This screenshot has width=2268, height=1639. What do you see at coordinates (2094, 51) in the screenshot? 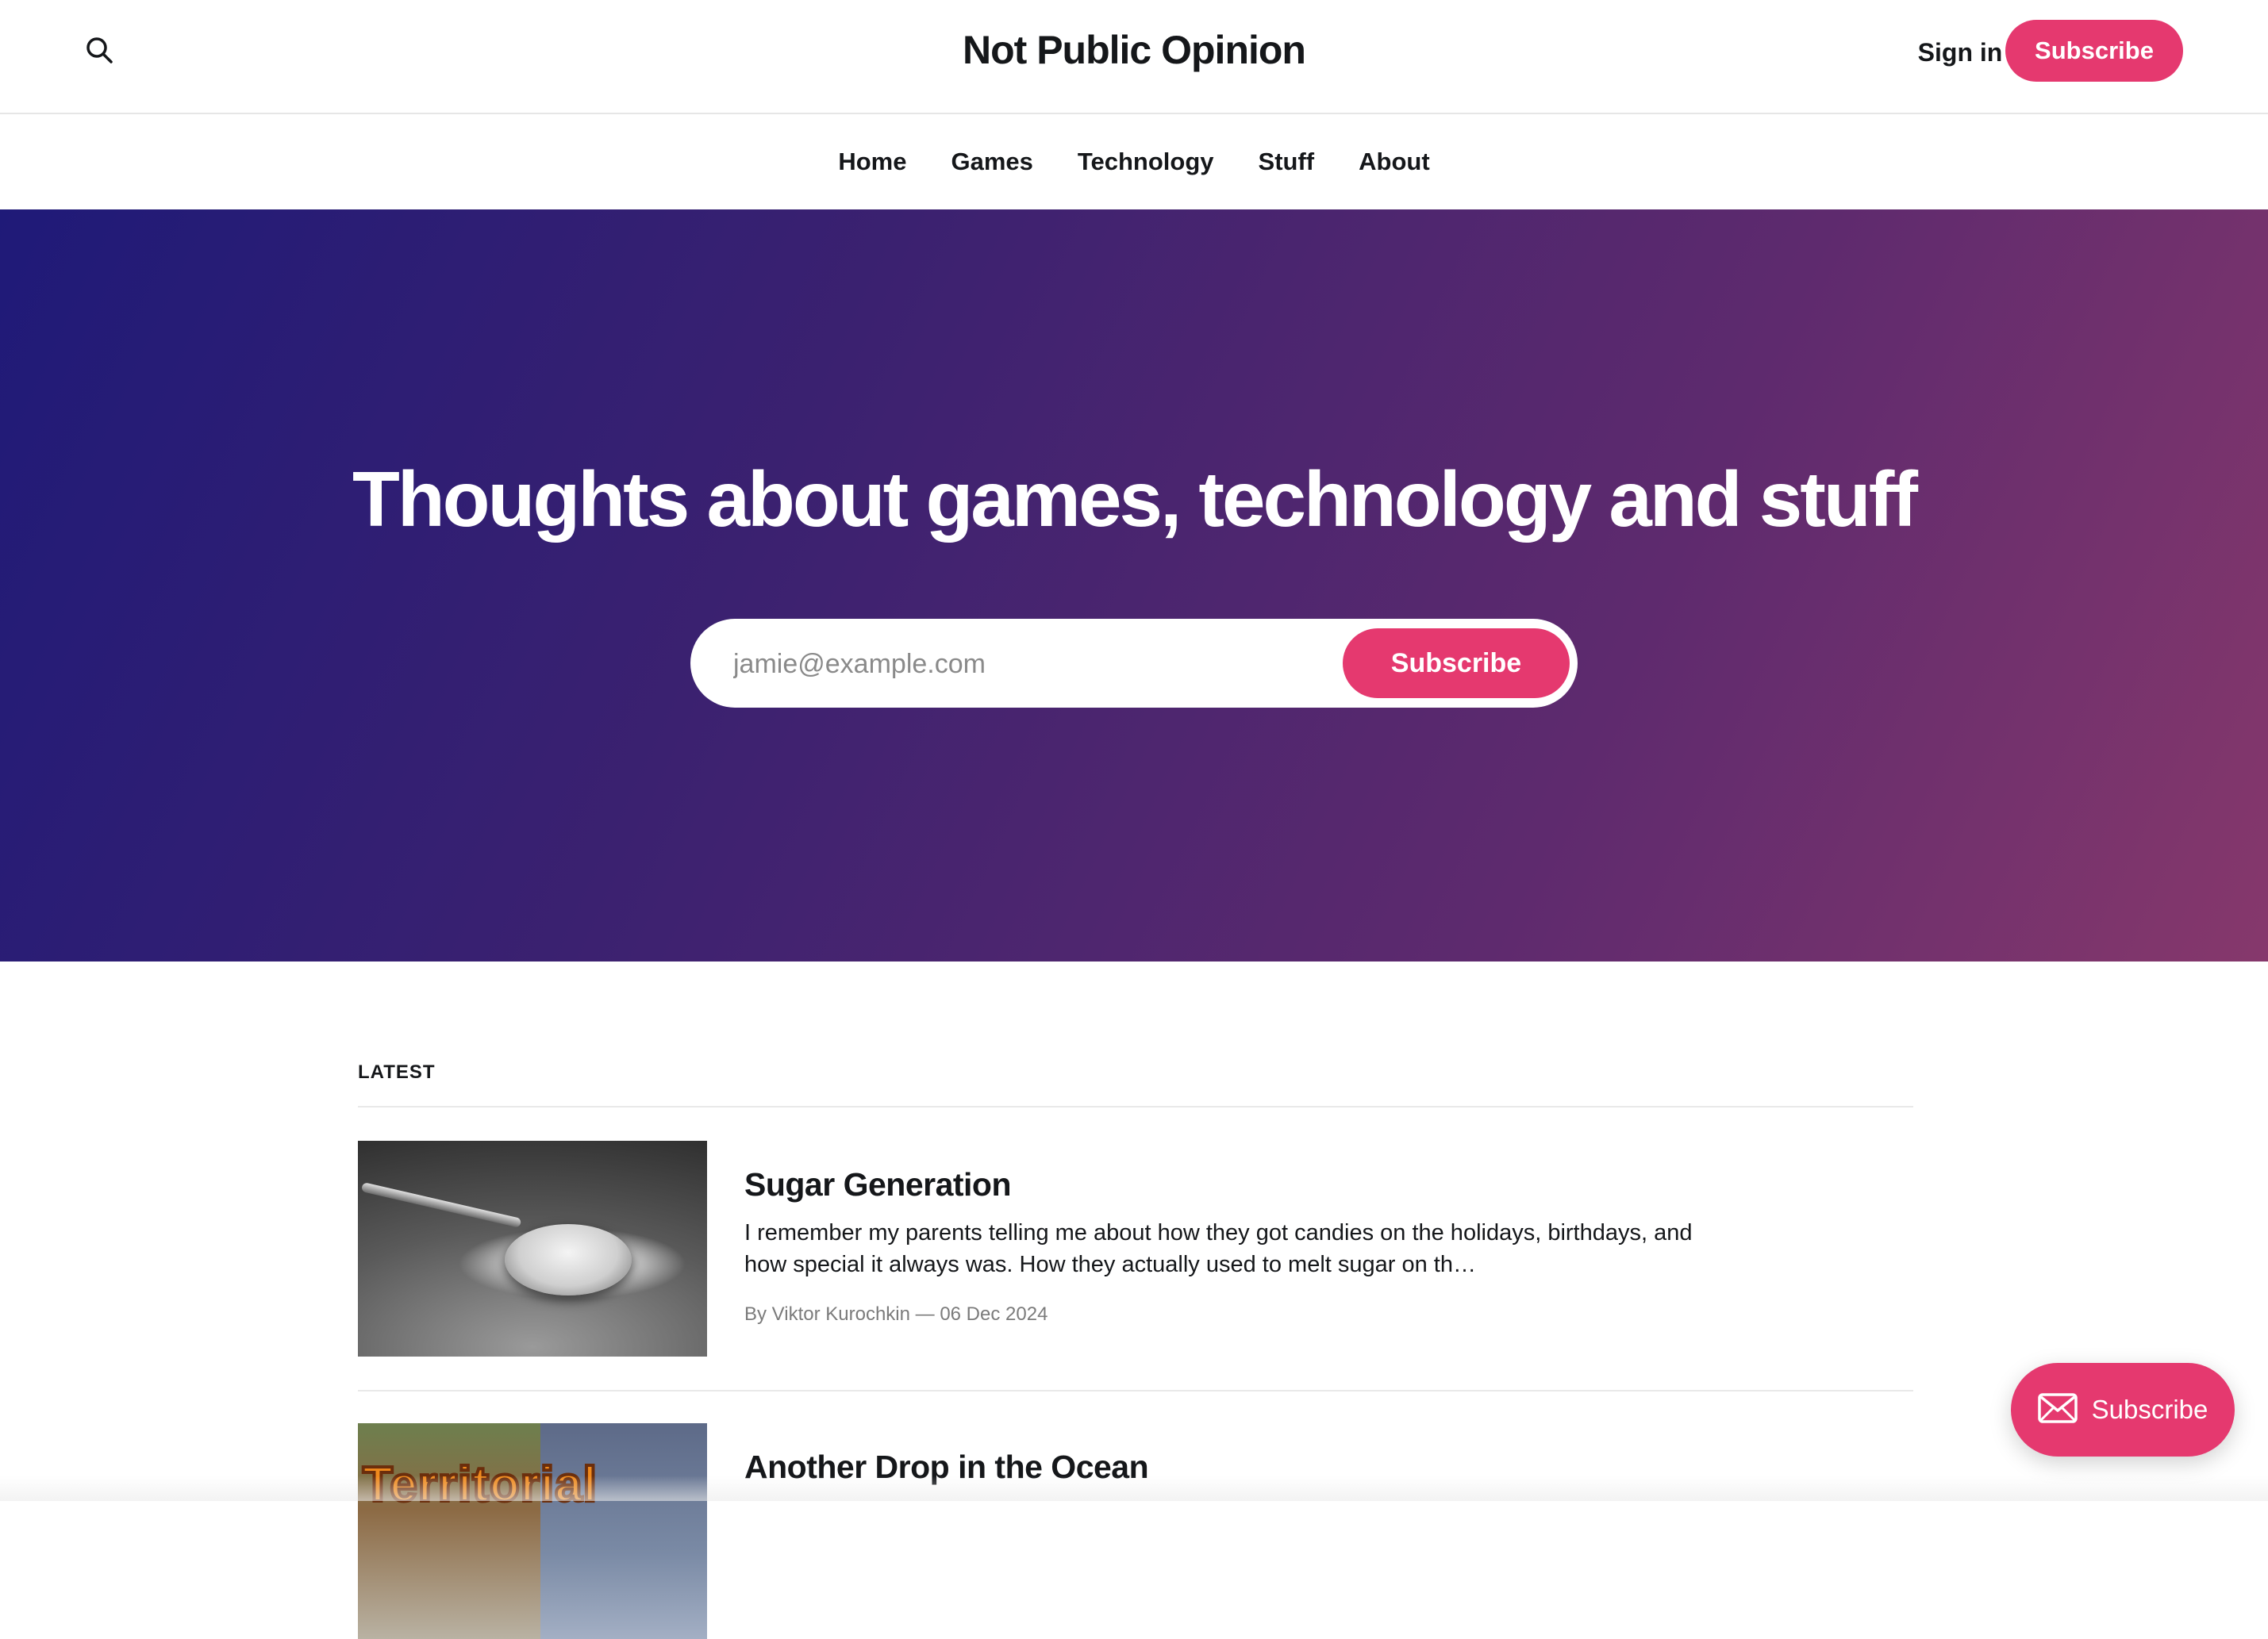
I see `header-subscribe-button: Subscribe` at bounding box center [2094, 51].